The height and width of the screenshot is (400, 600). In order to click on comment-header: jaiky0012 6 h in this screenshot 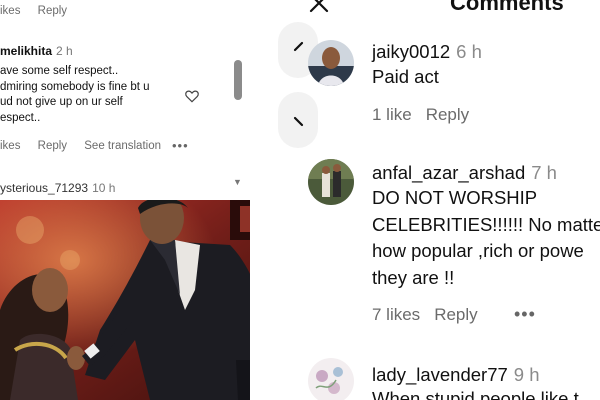, I will do `click(427, 52)`.